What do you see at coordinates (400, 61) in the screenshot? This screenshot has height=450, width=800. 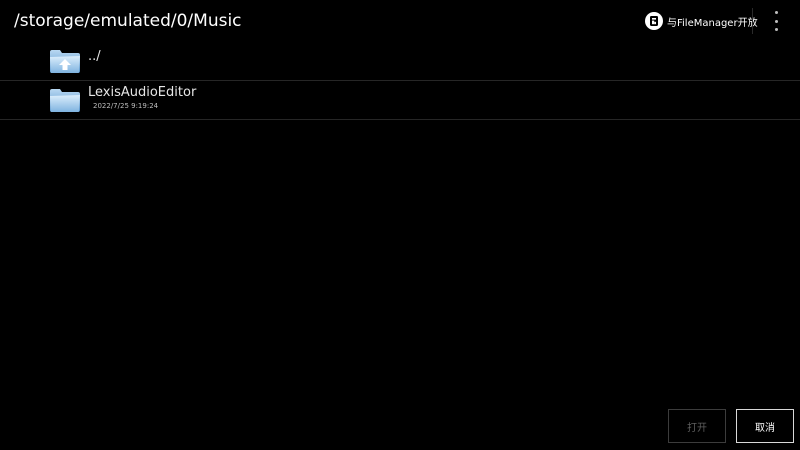 I see `list-item-parent-directory: ../` at bounding box center [400, 61].